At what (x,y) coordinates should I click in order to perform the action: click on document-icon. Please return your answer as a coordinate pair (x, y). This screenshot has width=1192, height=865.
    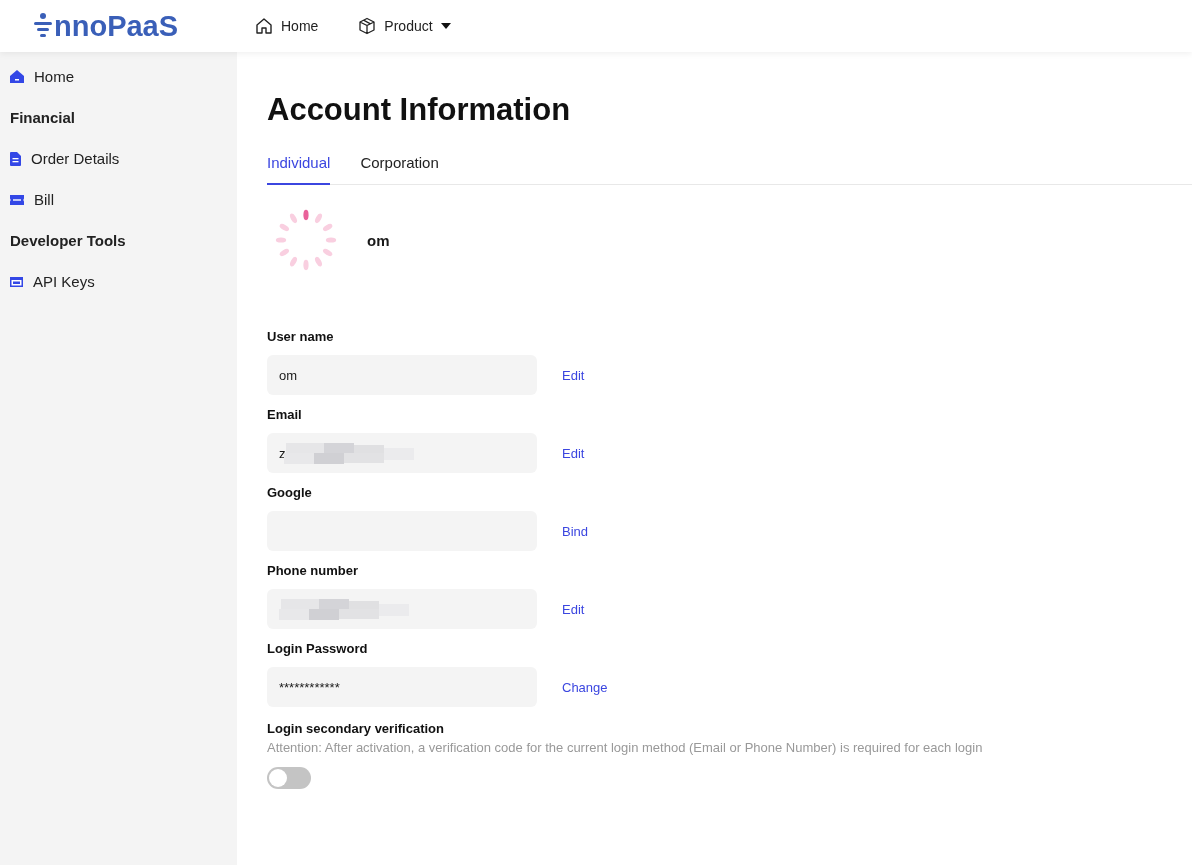
    Looking at the image, I should click on (15, 158).